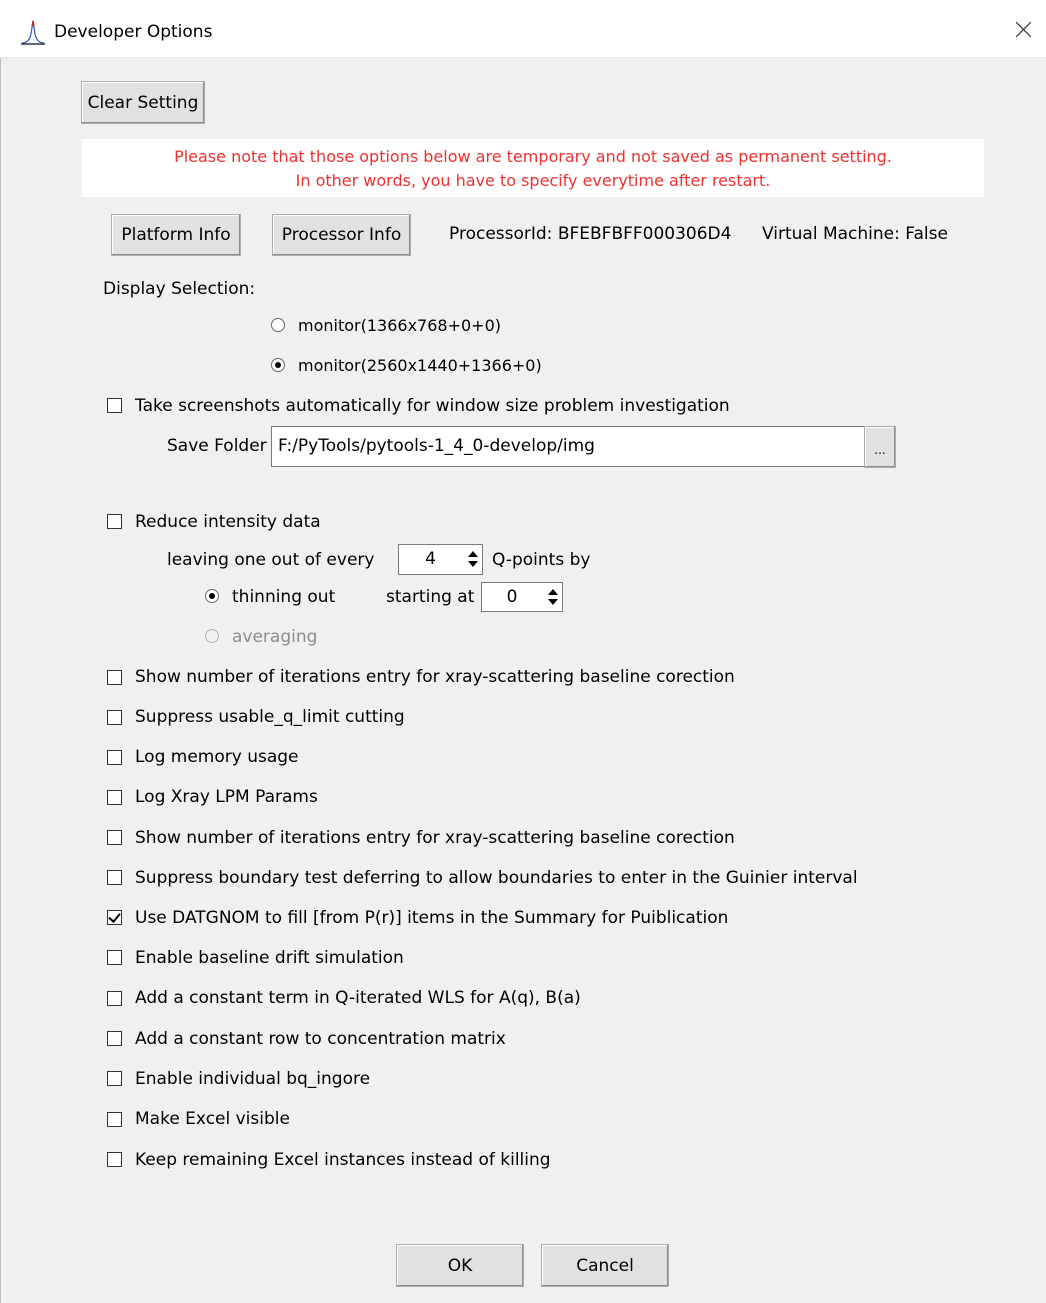 The height and width of the screenshot is (1303, 1046). What do you see at coordinates (541, 560) in the screenshot?
I see `qpoints-label: Q-points by` at bounding box center [541, 560].